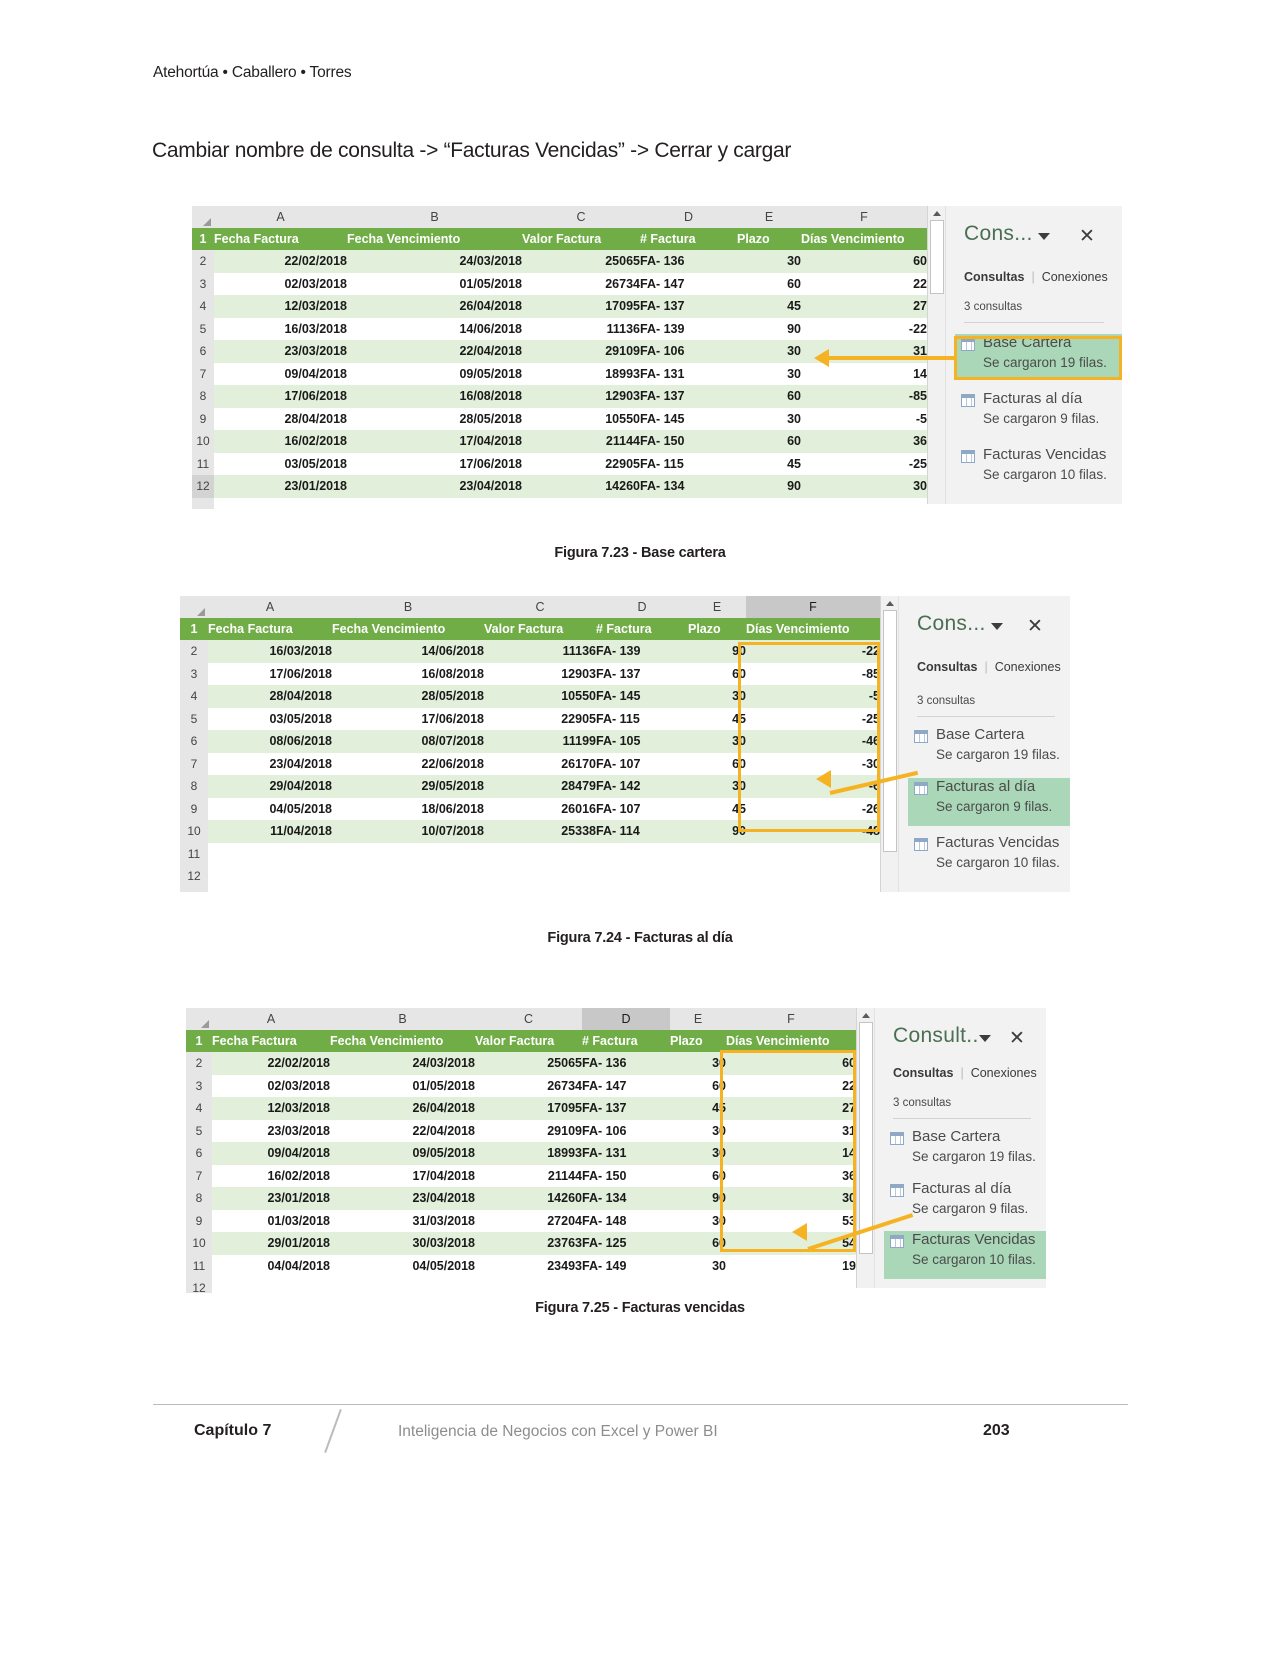 The image size is (1280, 1656). I want to click on table-row: 8 17/06/2018 16/08/2018 12903 FA- 137 60 -85, so click(559, 396).